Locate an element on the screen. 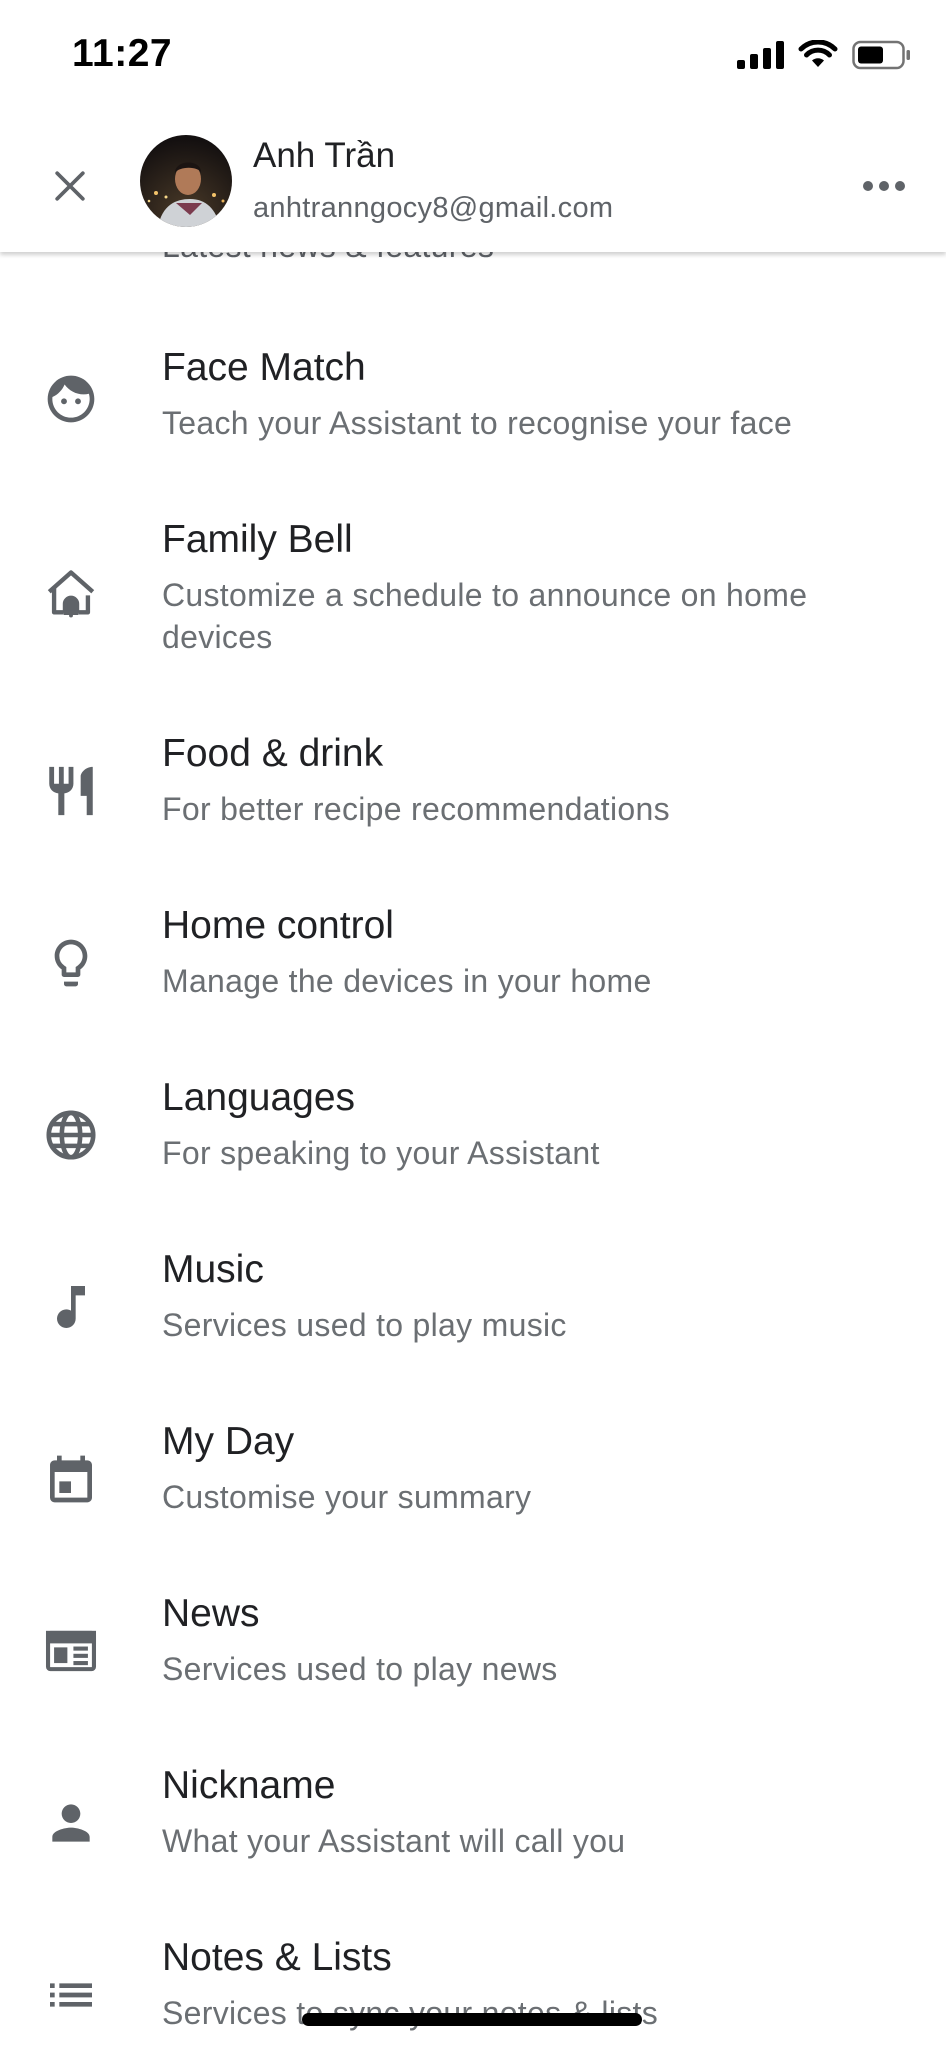  list-item-title: Home control is located at coordinates (278, 925).